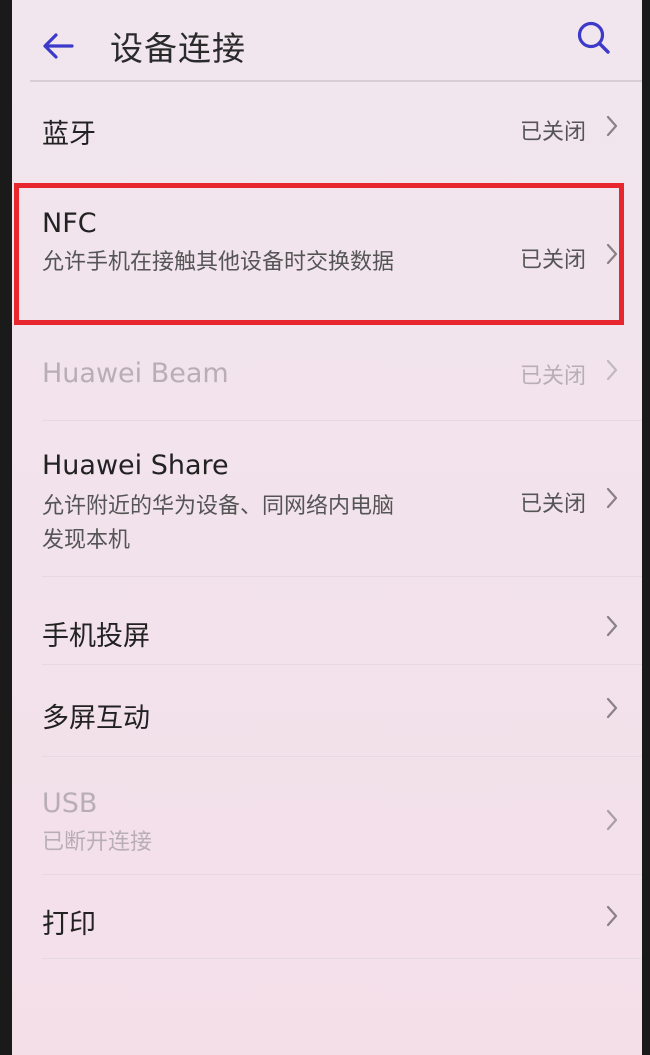  I want to click on screen-projection-item: 手机投屏, so click(327, 620).